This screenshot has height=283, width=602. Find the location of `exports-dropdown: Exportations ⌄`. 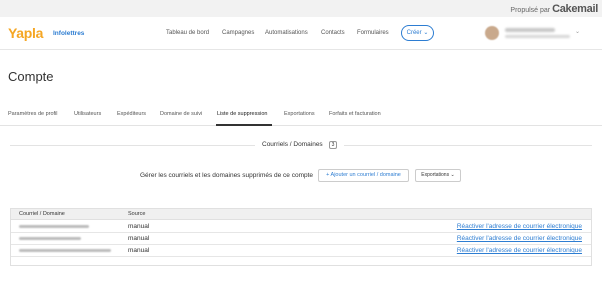

exports-dropdown: Exportations ⌄ is located at coordinates (438, 175).